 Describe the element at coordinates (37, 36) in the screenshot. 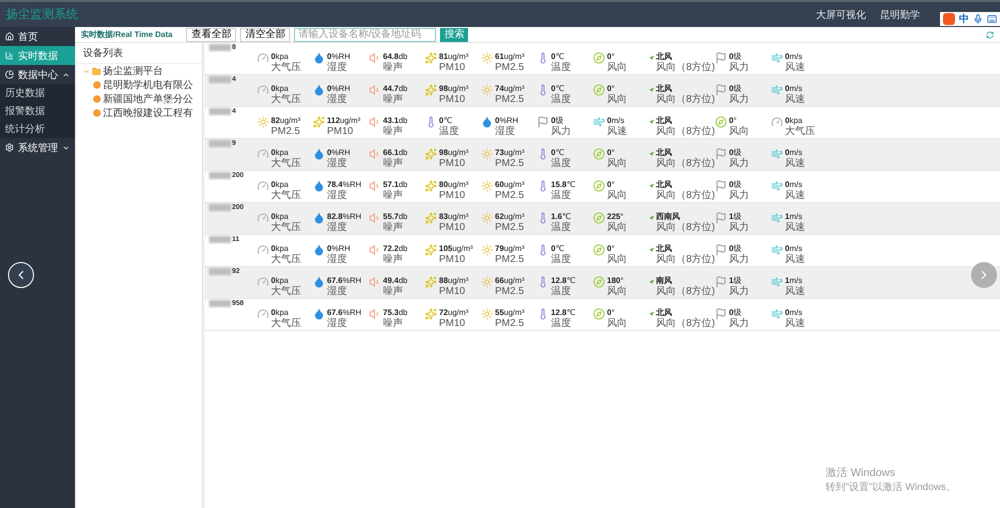

I see `sidebar-item: 首页` at that location.